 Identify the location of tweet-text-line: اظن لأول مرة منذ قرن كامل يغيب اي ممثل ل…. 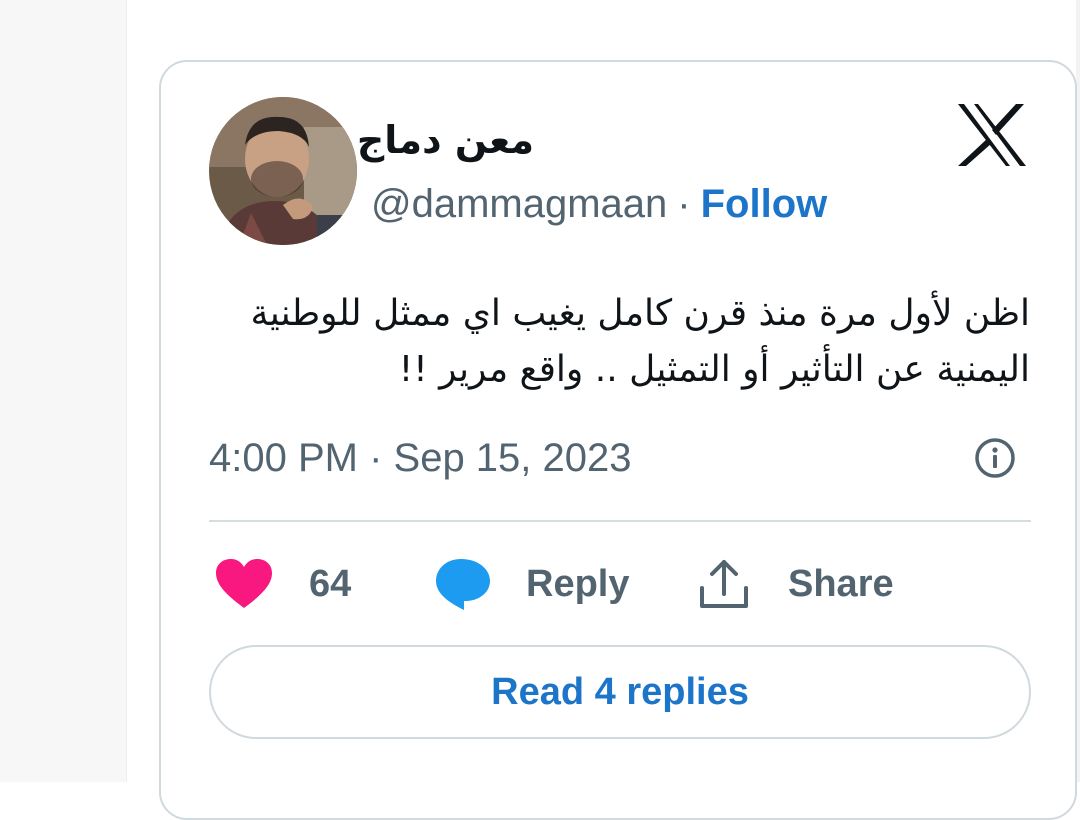
(640, 313).